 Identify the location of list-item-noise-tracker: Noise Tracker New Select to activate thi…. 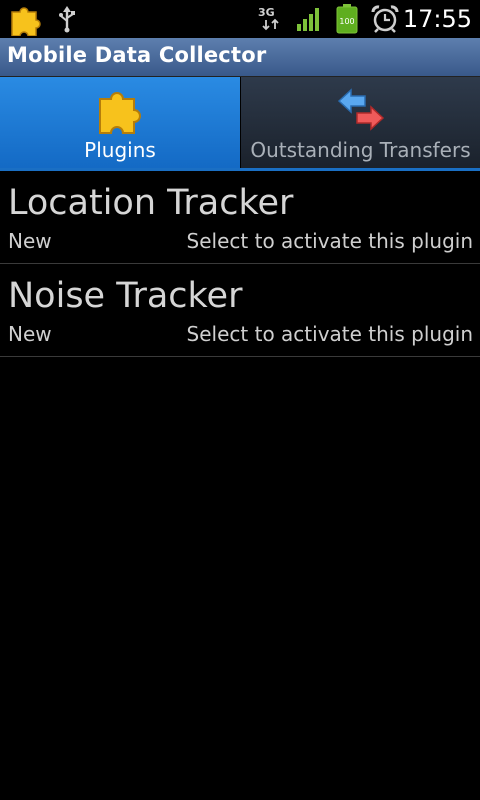
(240, 310).